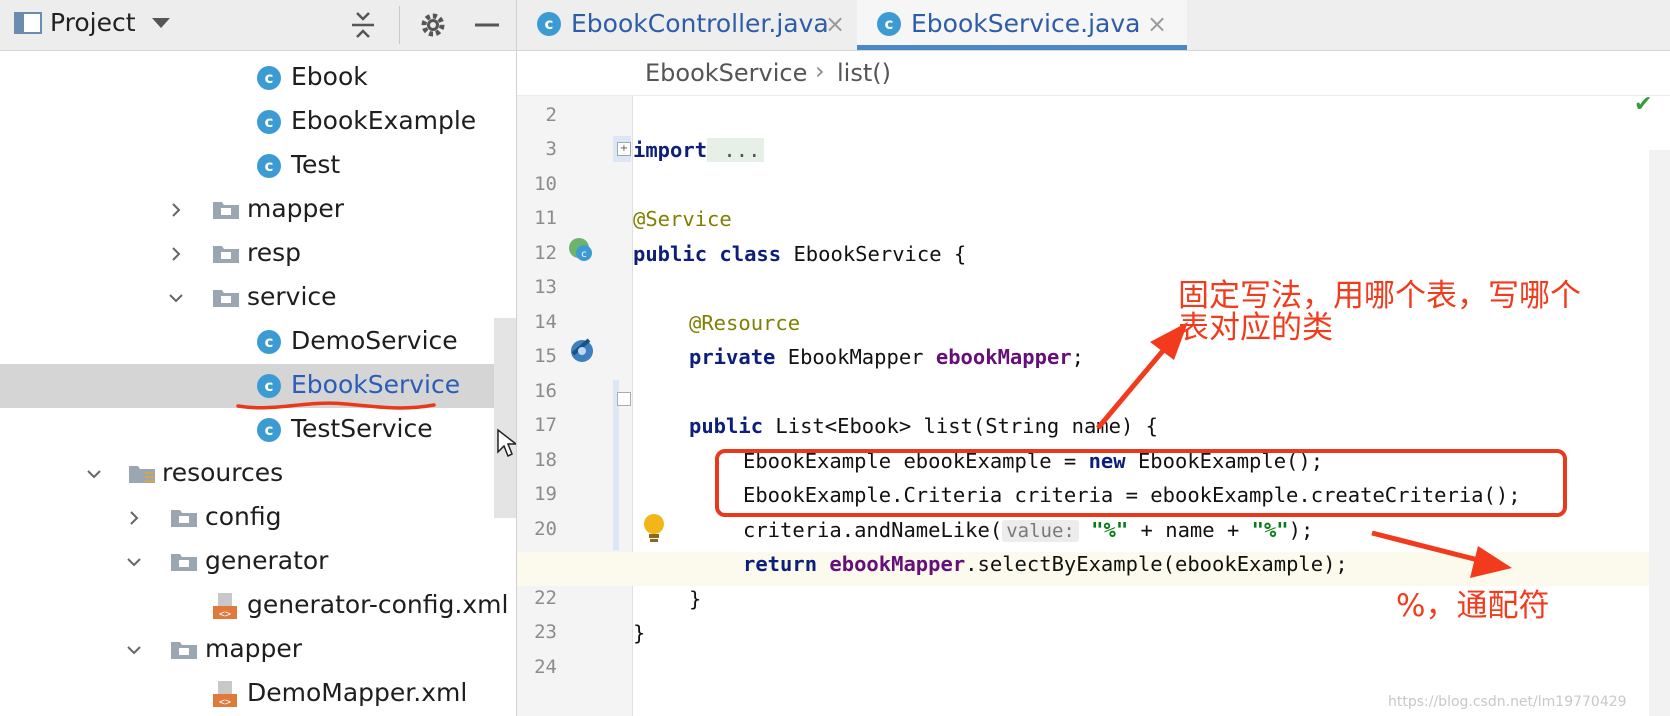 The height and width of the screenshot is (716, 1670). Describe the element at coordinates (487, 25) in the screenshot. I see `minimize-icon` at that location.